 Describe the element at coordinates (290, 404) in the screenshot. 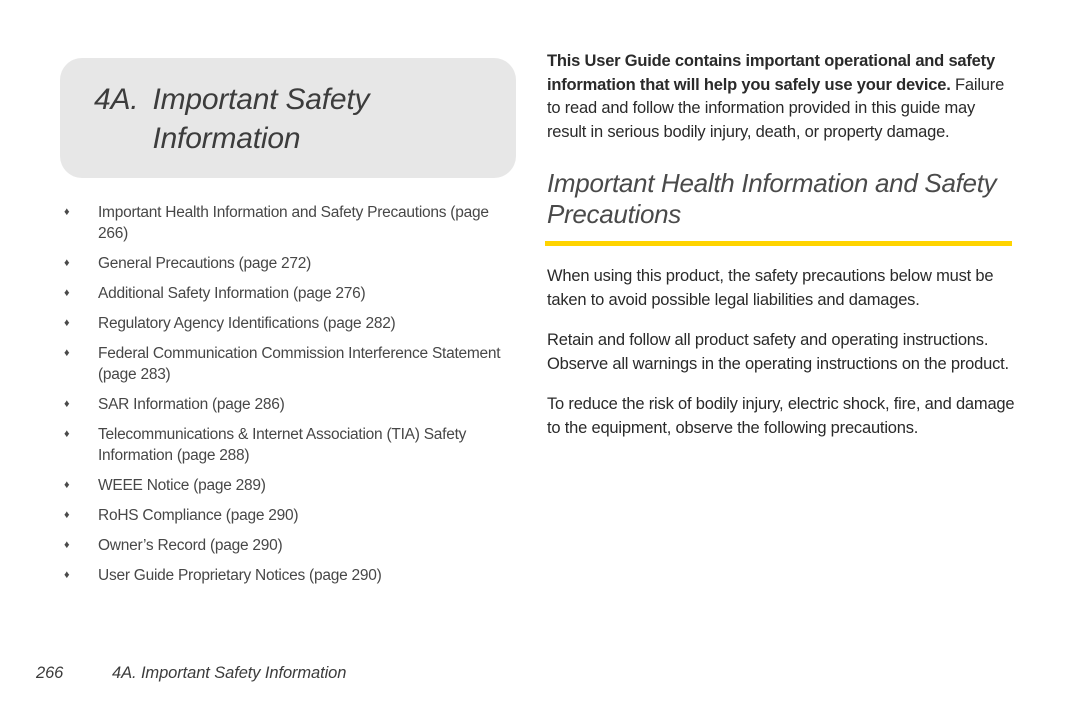

I see `list-item: ♦ SAR Information (page 286)` at that location.